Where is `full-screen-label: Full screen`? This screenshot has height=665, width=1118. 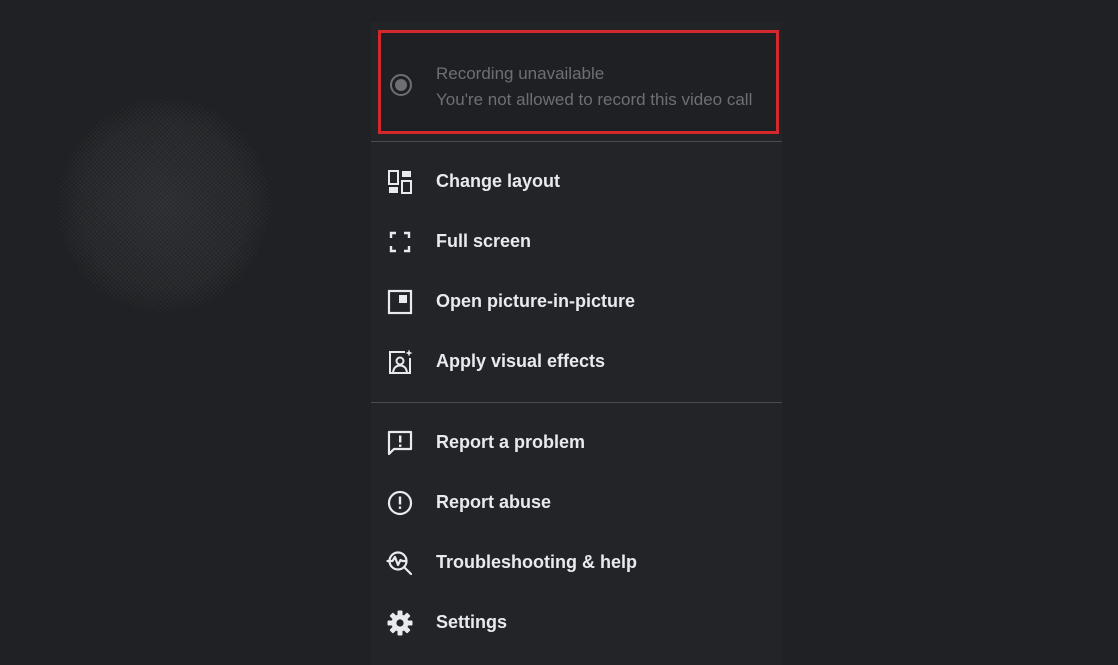 full-screen-label: Full screen is located at coordinates (484, 241).